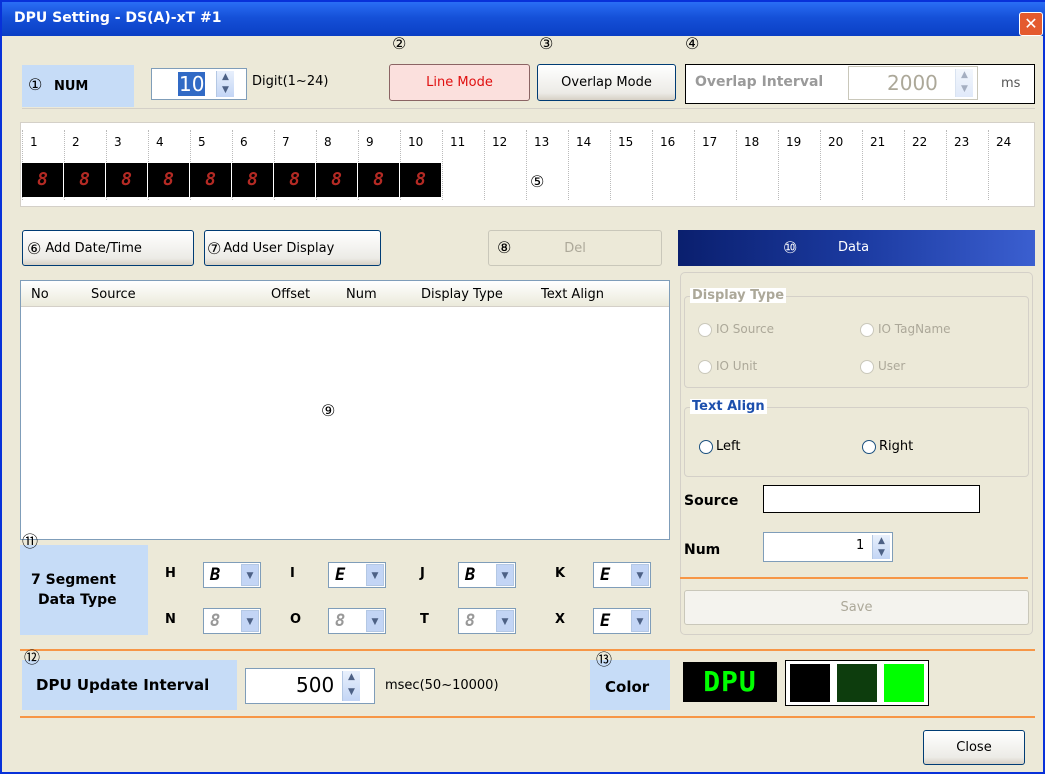 The height and width of the screenshot is (774, 1045). Describe the element at coordinates (810, 683) in the screenshot. I see `color-swatch-off` at that location.